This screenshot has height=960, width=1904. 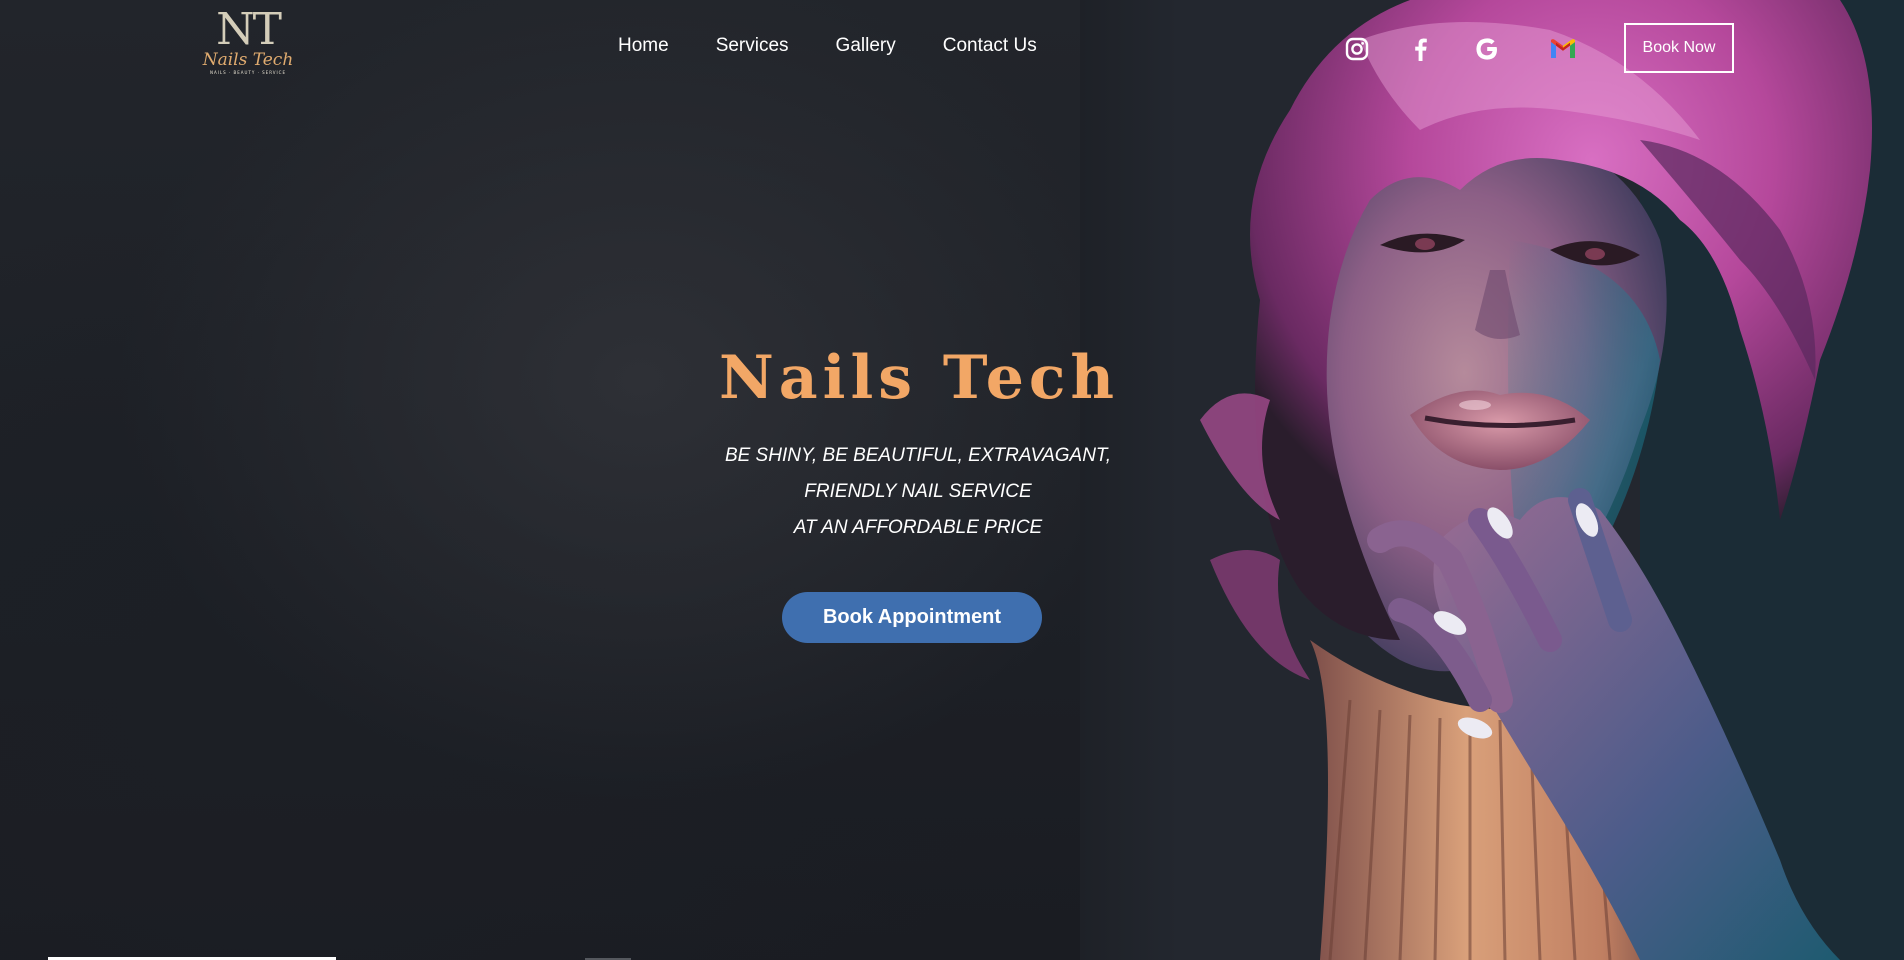 What do you see at coordinates (990, 46) in the screenshot?
I see `nav-item-contact-us: Contact Us` at bounding box center [990, 46].